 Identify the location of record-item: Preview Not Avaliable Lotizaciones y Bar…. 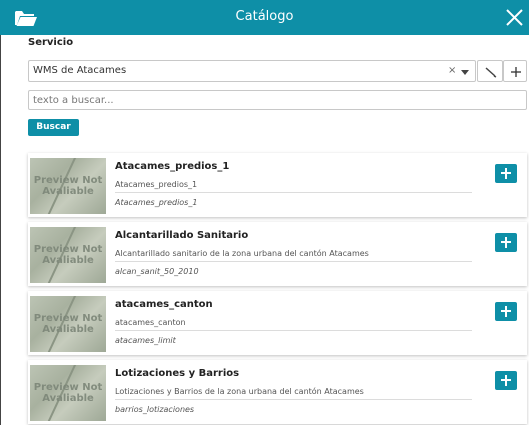
(277, 392).